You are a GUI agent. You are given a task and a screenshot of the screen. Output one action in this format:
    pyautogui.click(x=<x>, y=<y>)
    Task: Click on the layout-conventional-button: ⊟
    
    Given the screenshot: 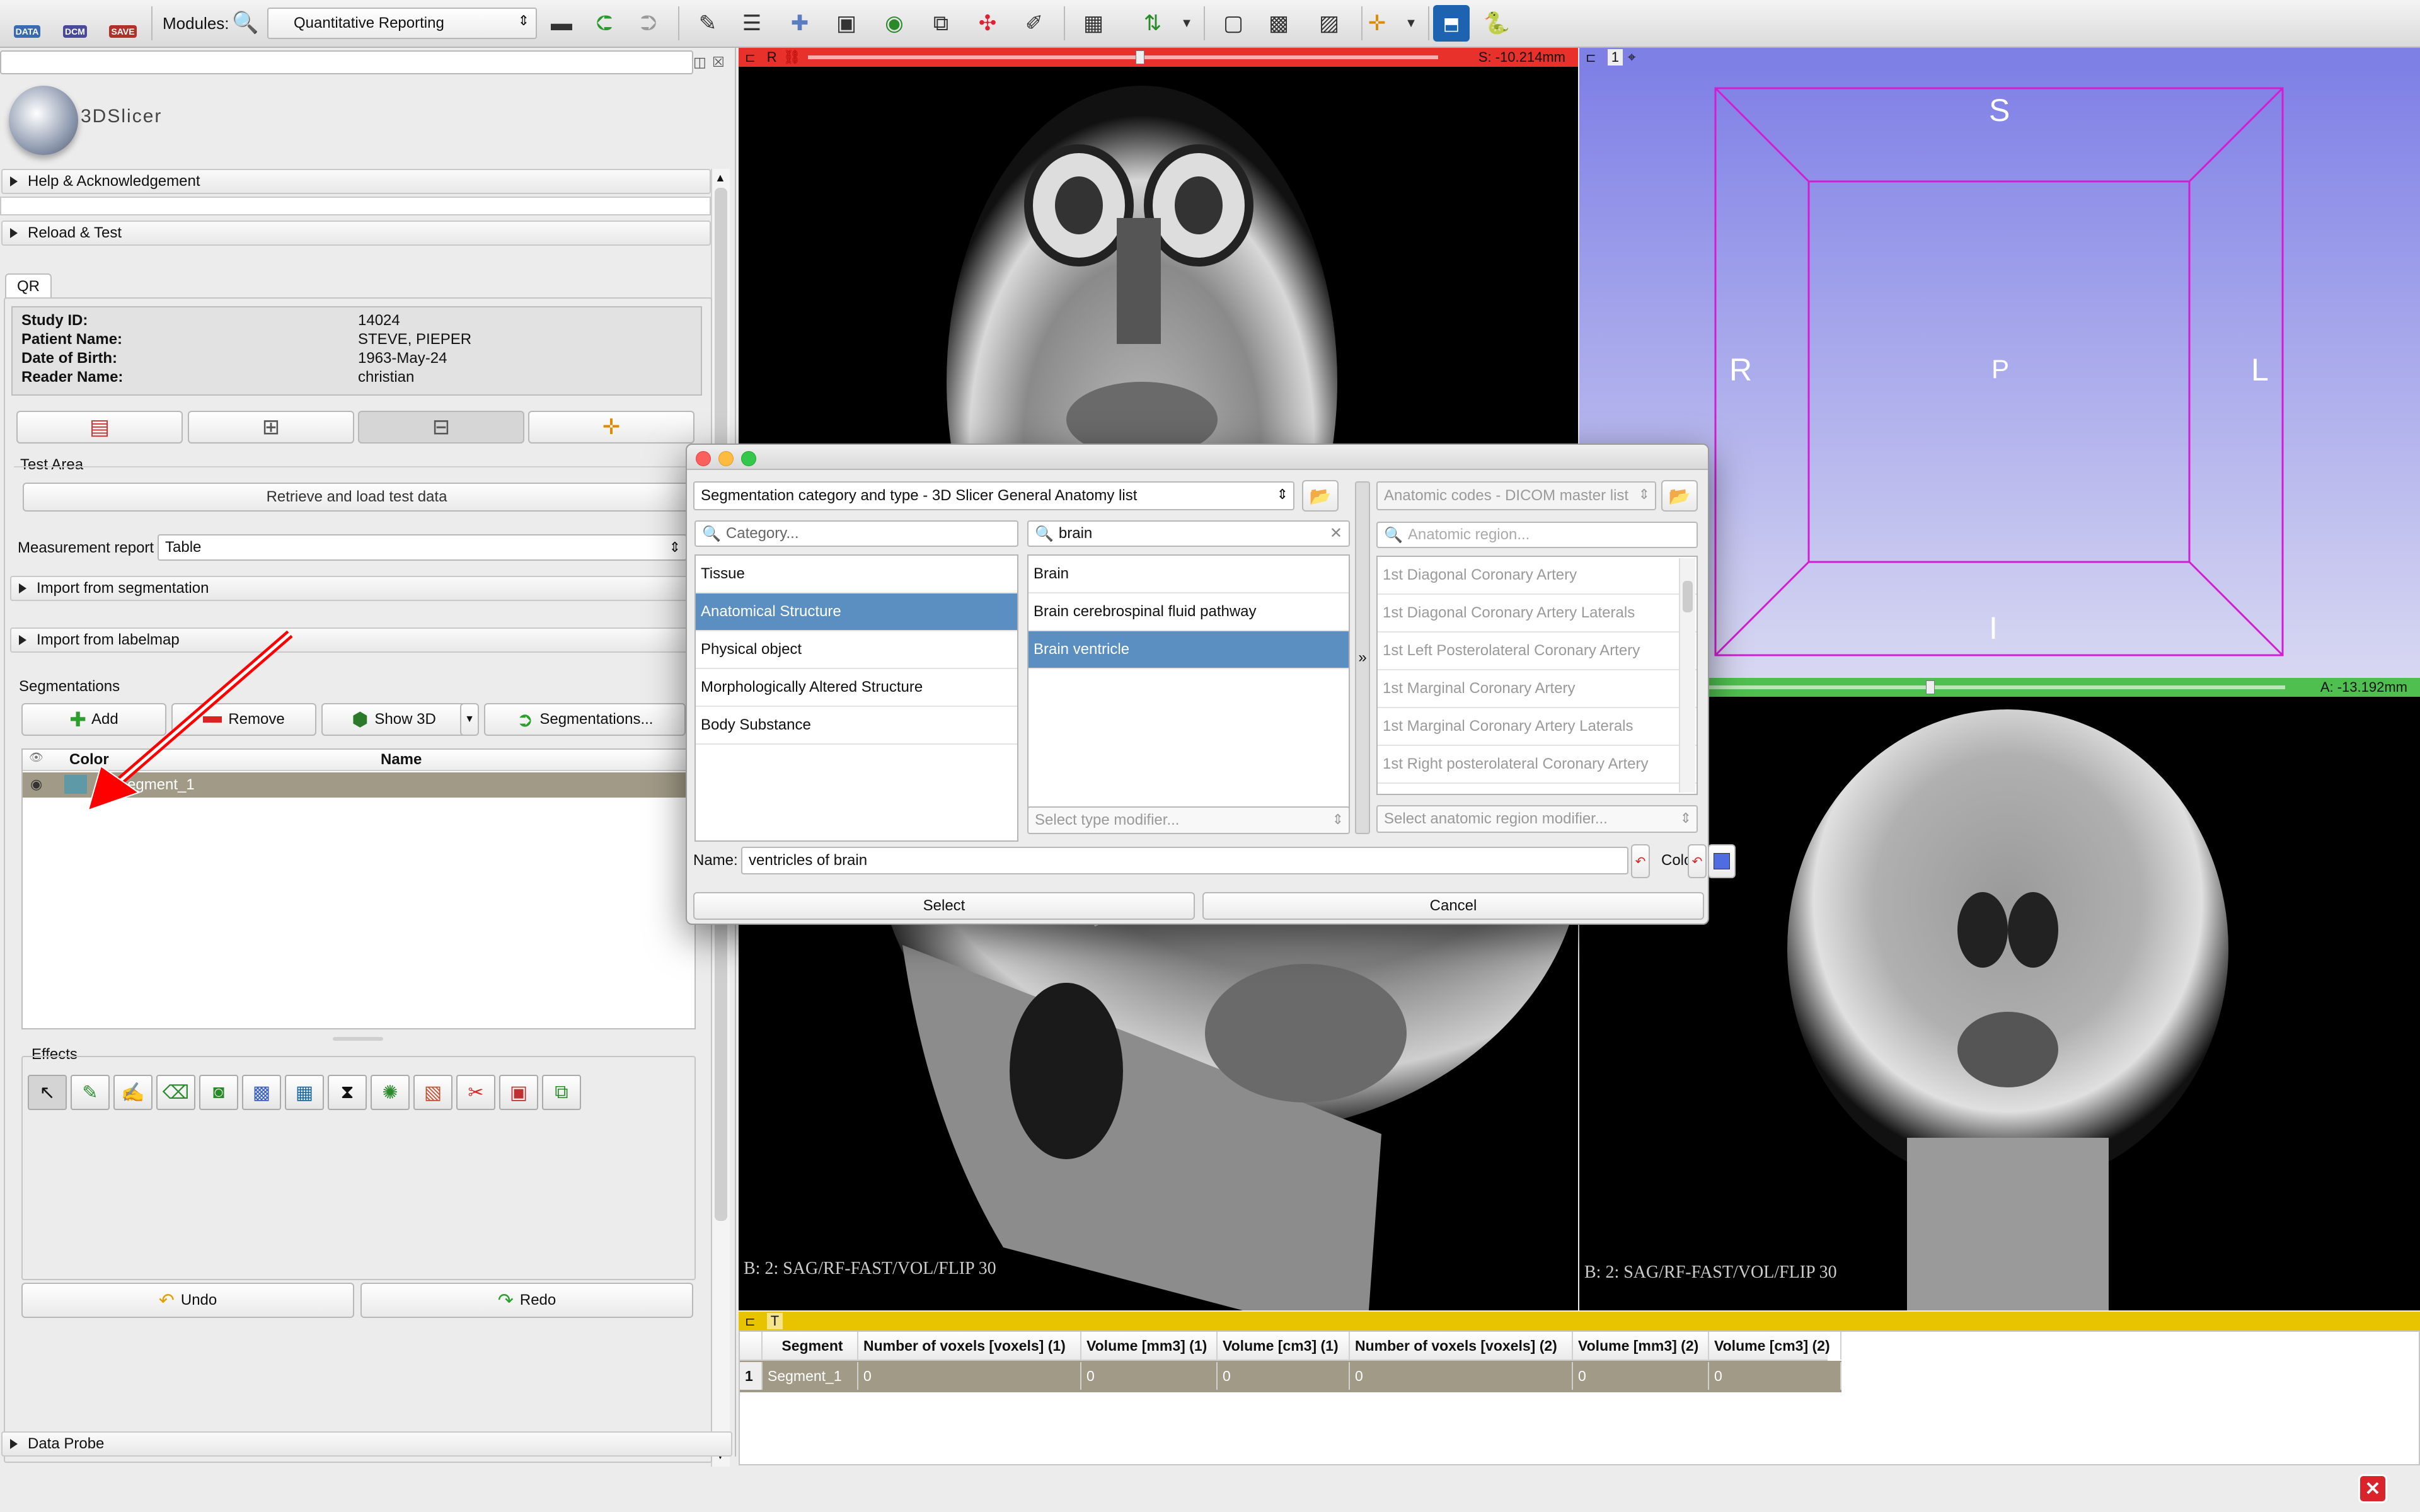 What is the action you would take?
    pyautogui.click(x=441, y=427)
    